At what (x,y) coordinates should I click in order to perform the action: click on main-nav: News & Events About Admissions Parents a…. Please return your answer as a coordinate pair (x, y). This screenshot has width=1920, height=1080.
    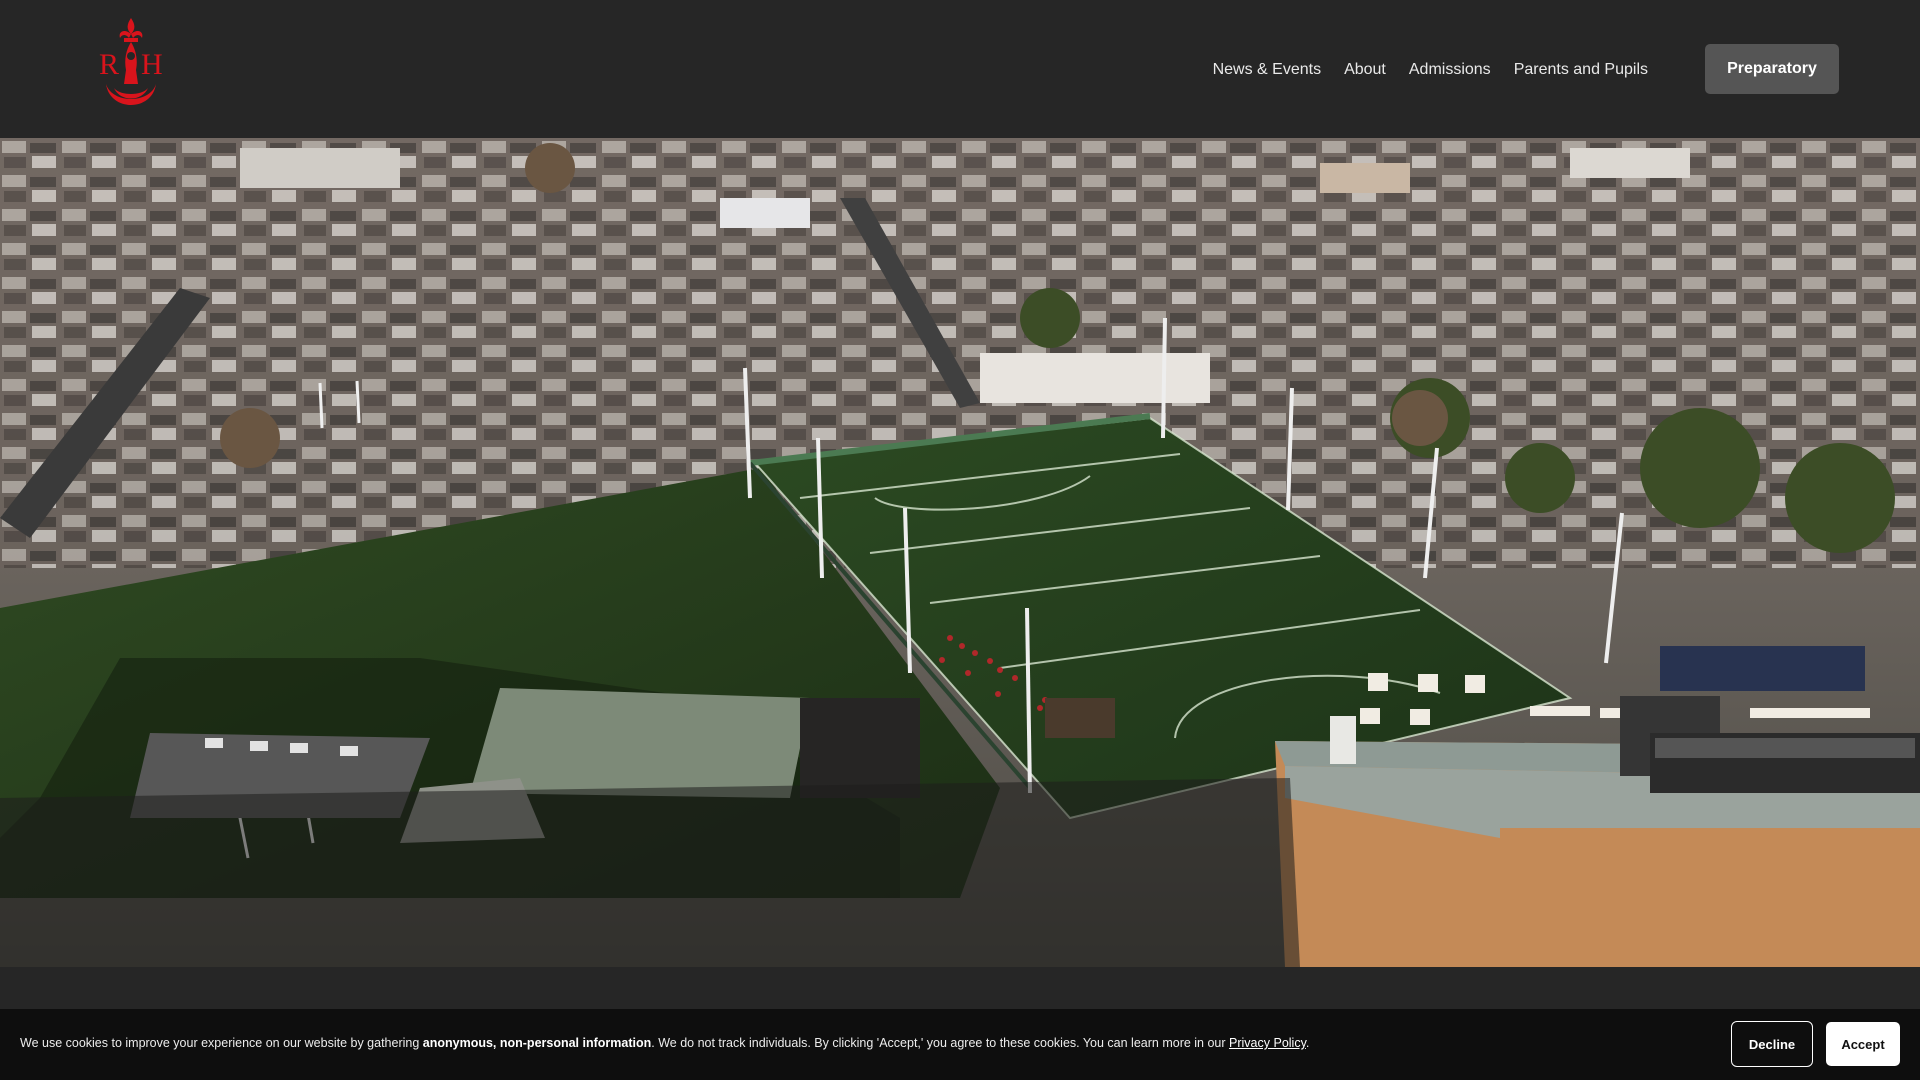
    Looking at the image, I should click on (1430, 70).